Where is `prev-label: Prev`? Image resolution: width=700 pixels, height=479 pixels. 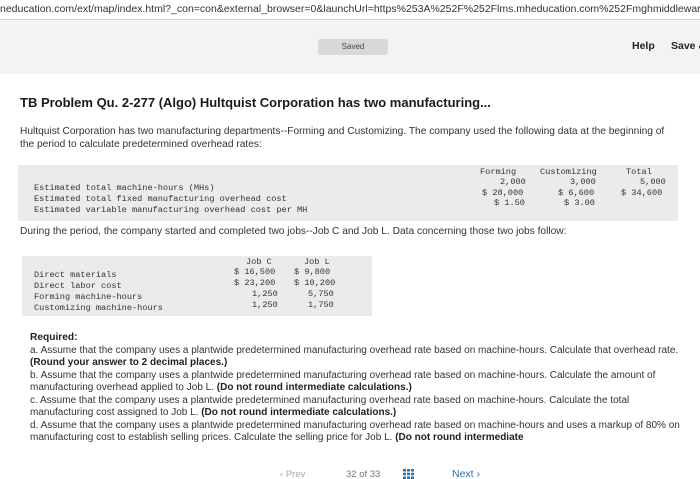
prev-label: Prev is located at coordinates (295, 474).